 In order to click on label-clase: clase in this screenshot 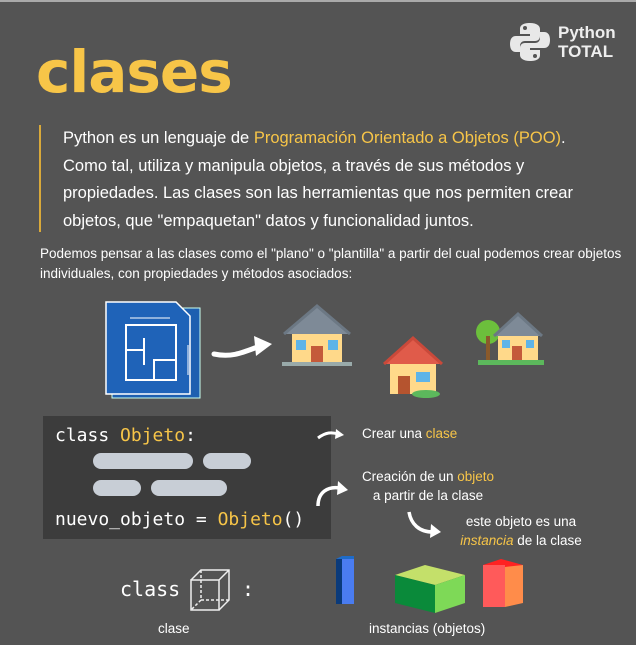, I will do `click(174, 628)`.